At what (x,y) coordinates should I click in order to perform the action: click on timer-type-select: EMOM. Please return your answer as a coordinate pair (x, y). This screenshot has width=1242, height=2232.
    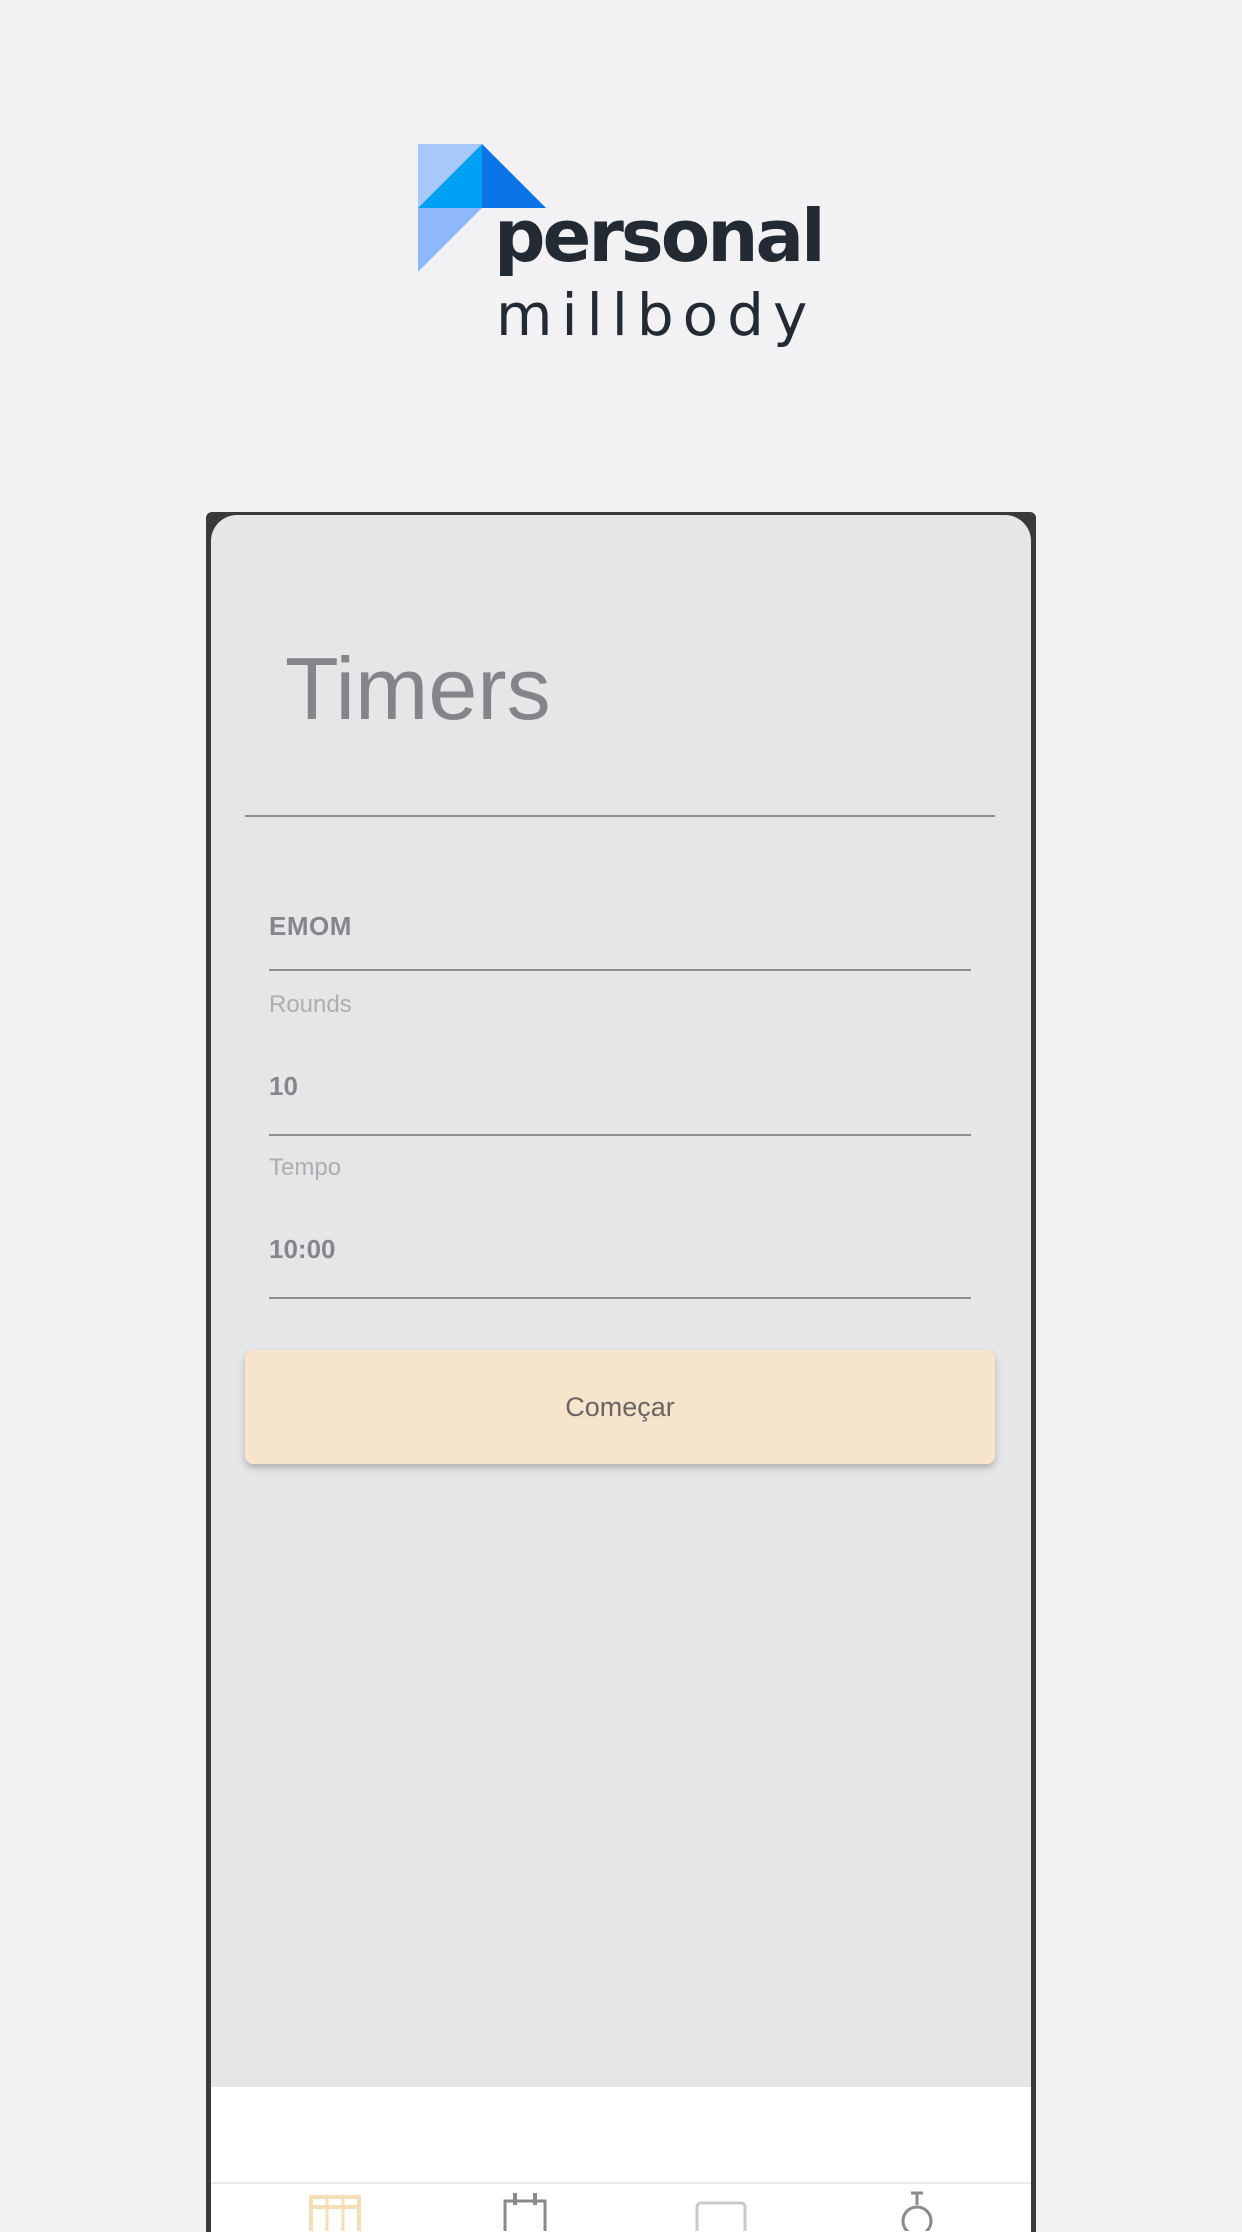
    Looking at the image, I should click on (620, 935).